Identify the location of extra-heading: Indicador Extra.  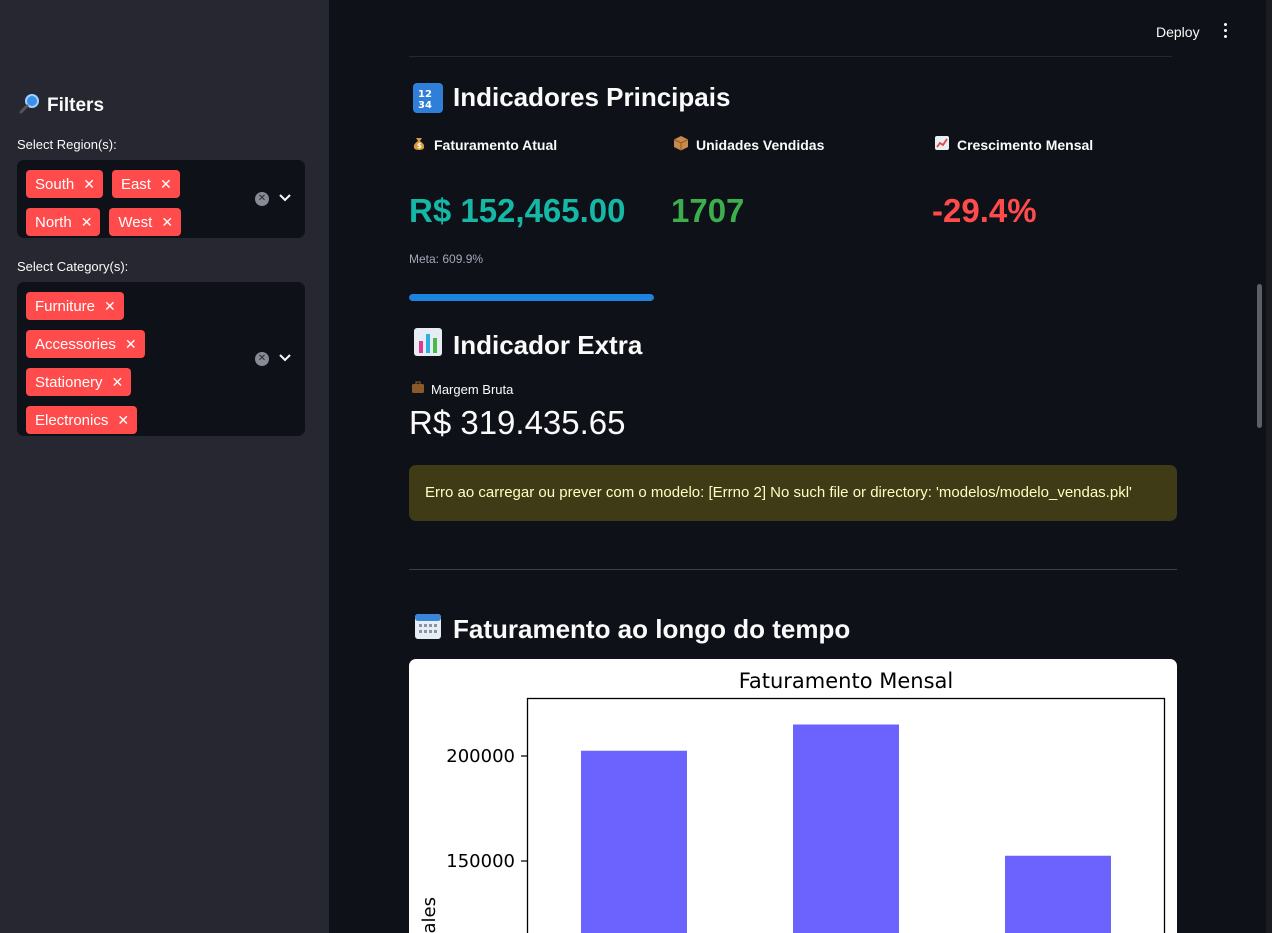
(527, 345).